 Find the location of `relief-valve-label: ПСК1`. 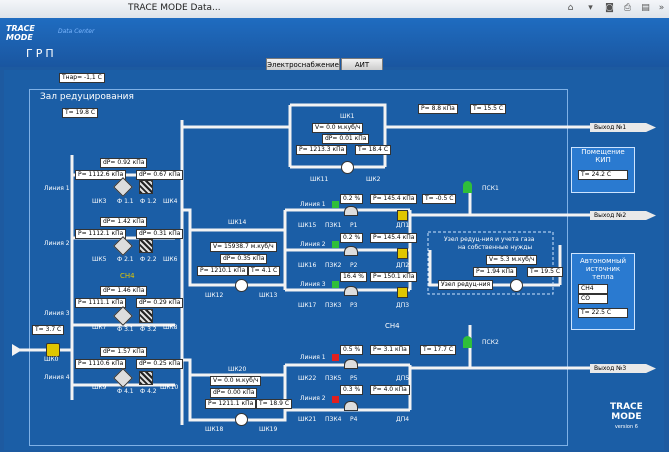

relief-valve-label: ПСК1 is located at coordinates (490, 188).